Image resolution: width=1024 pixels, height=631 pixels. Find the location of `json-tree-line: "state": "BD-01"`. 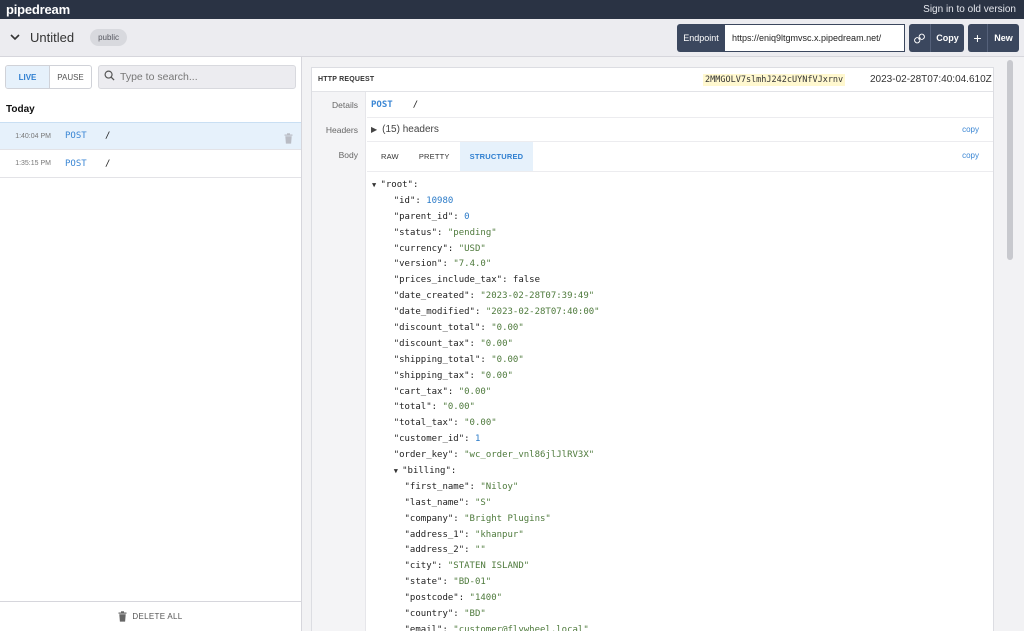

json-tree-line: "state": "BD-01" is located at coordinates (486, 583).